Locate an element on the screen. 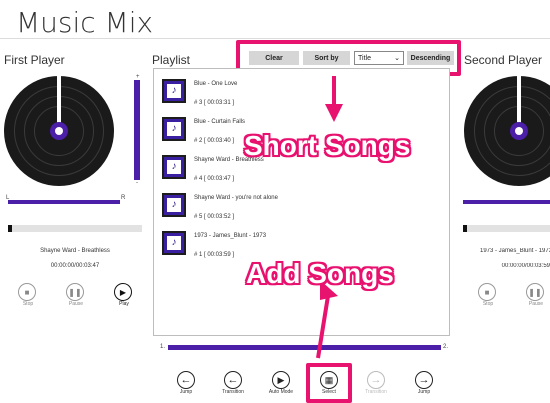 The width and height of the screenshot is (550, 403). add-songs-annotation: Add Songs is located at coordinates (320, 273).